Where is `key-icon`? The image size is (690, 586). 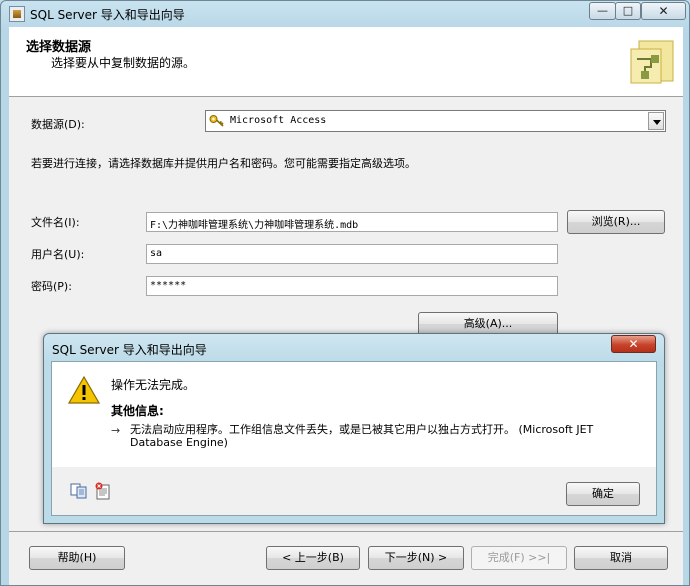 key-icon is located at coordinates (216, 121).